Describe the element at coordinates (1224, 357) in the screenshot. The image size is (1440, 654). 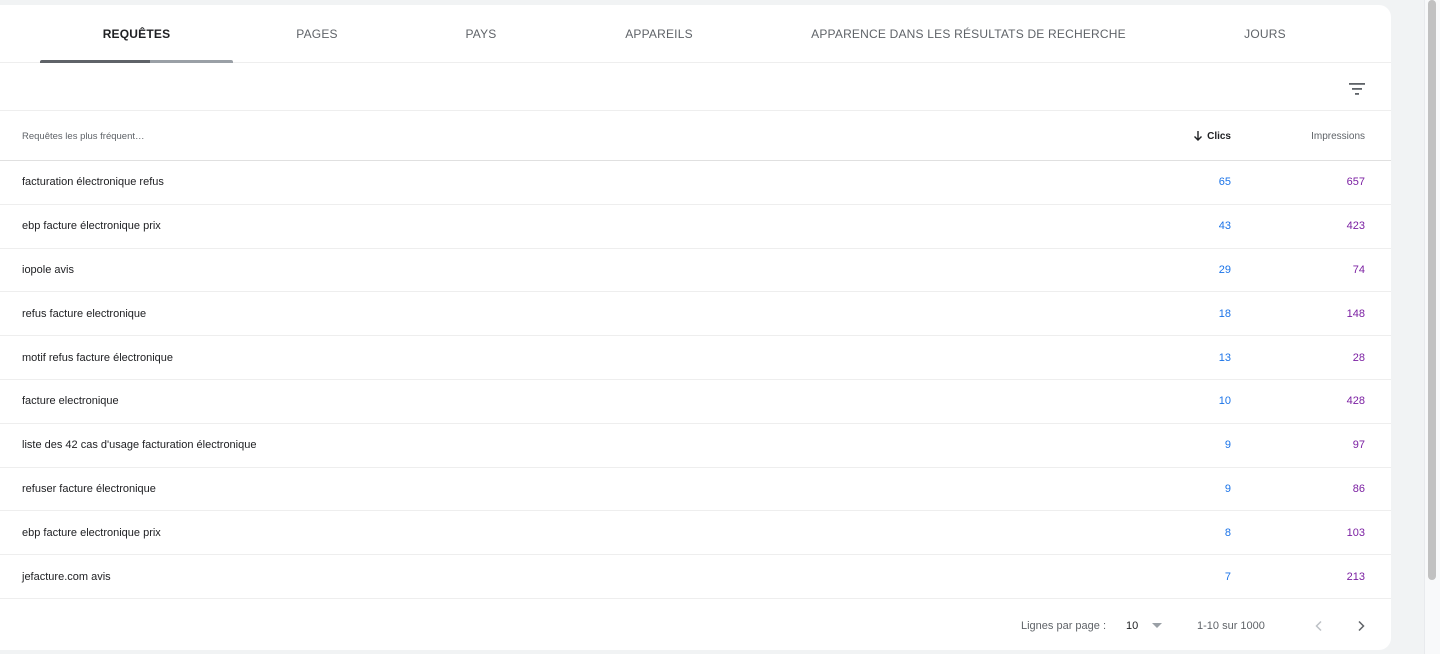
I see `clicks-cell: 13` at that location.